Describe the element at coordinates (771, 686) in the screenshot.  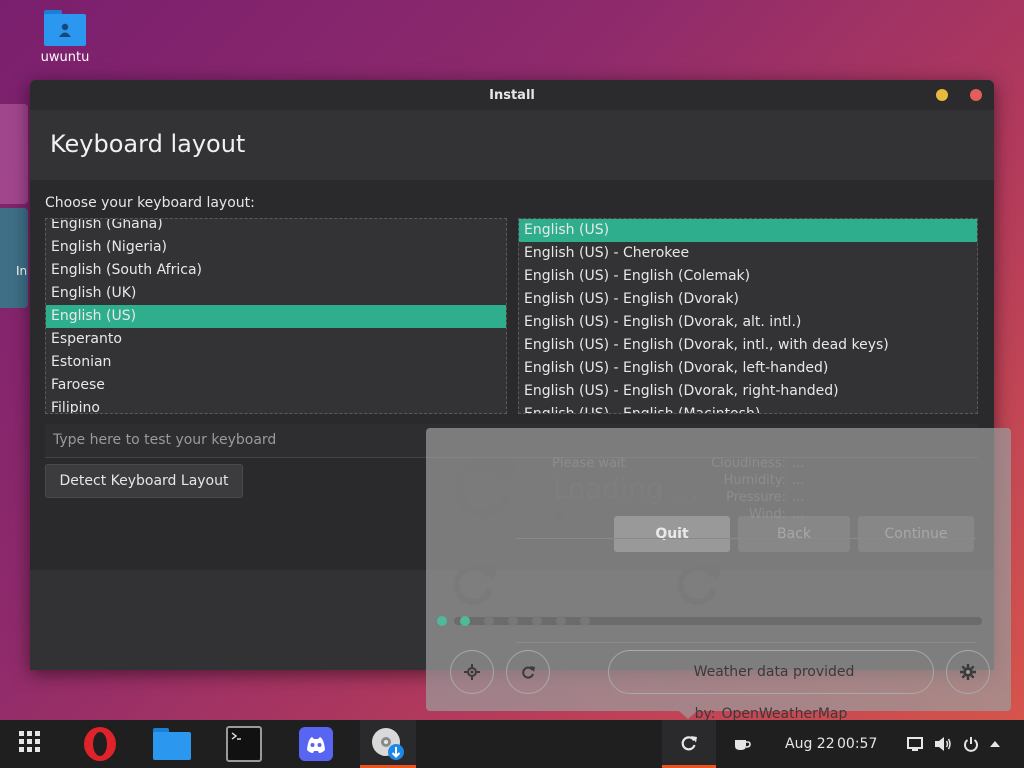
I see `weather-provider-button: Weather data provided by: OpenWeatherMap` at that location.